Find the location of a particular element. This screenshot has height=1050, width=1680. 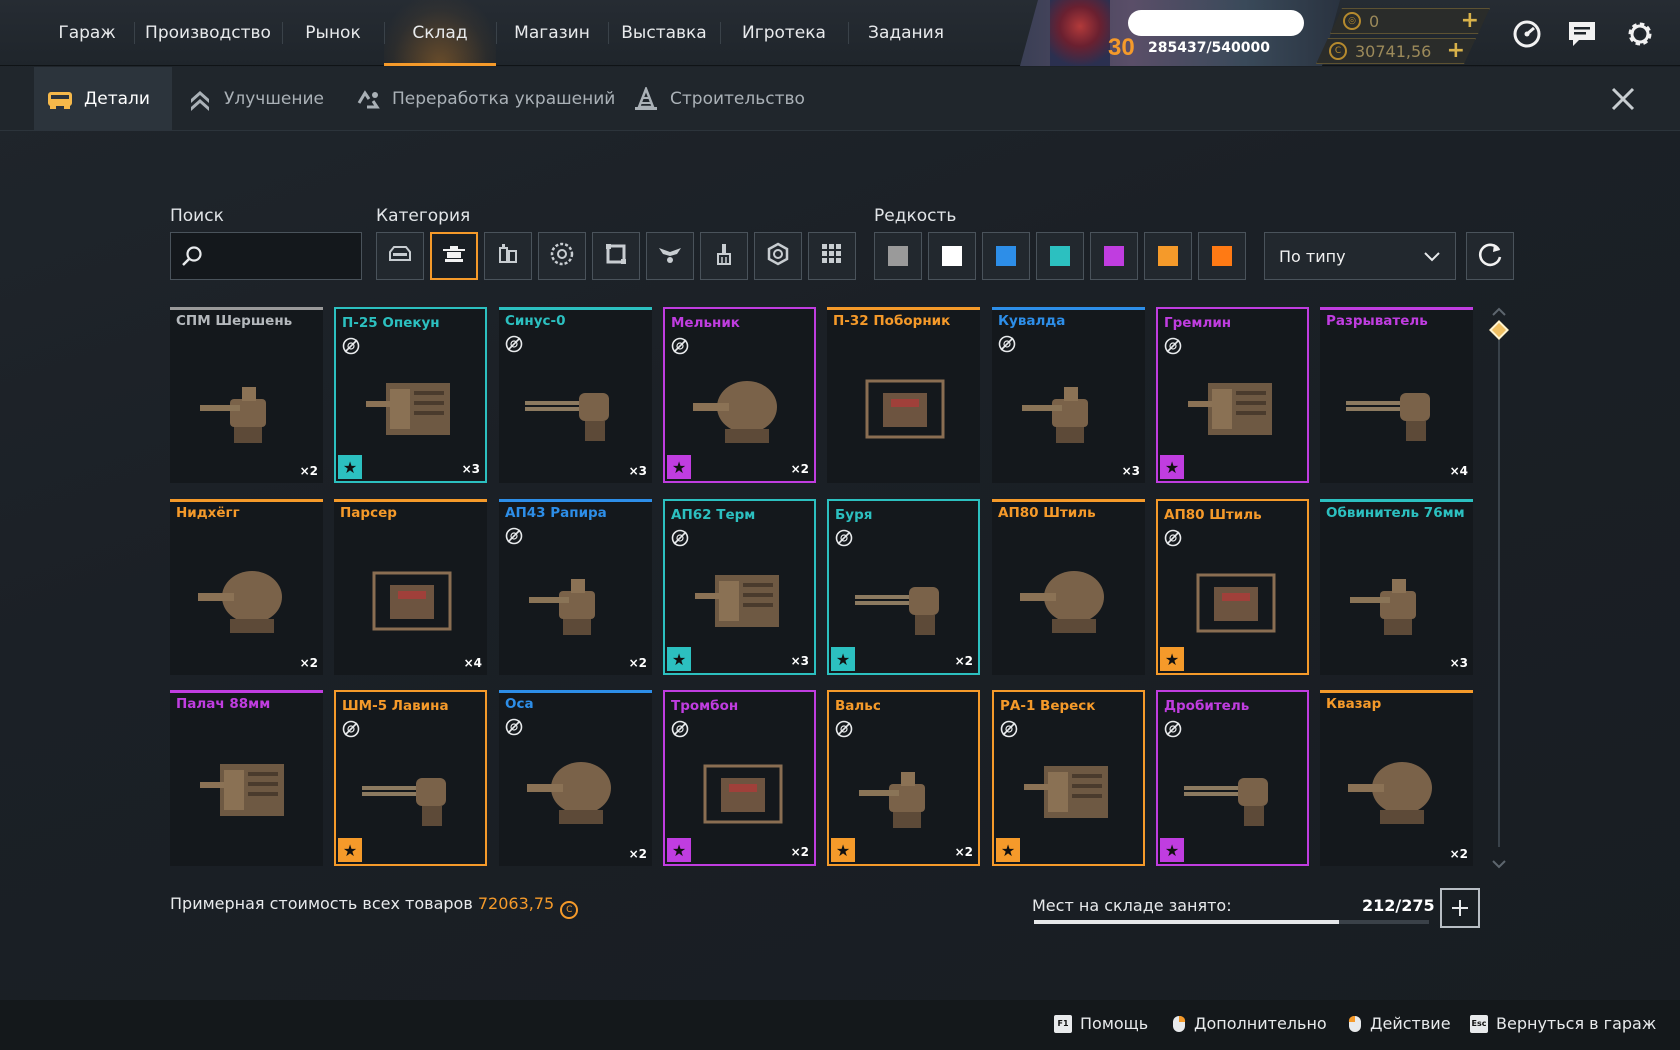

item-card: Вальс ★ ×2 is located at coordinates (903, 778).